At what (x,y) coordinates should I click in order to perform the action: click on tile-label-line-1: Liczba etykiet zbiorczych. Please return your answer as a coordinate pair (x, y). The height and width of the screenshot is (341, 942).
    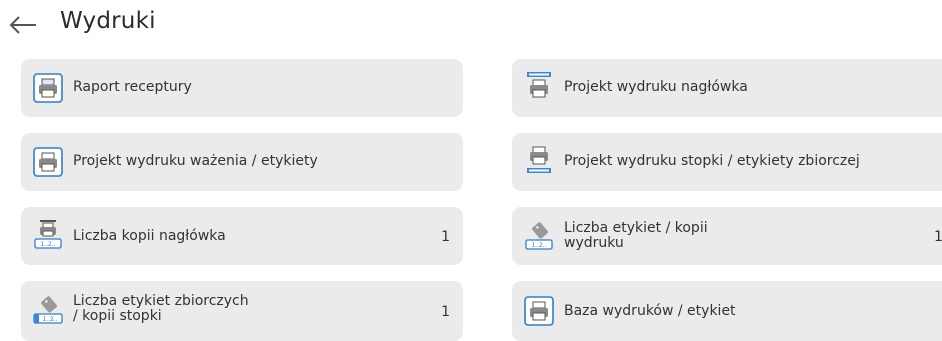
    Looking at the image, I should click on (161, 301).